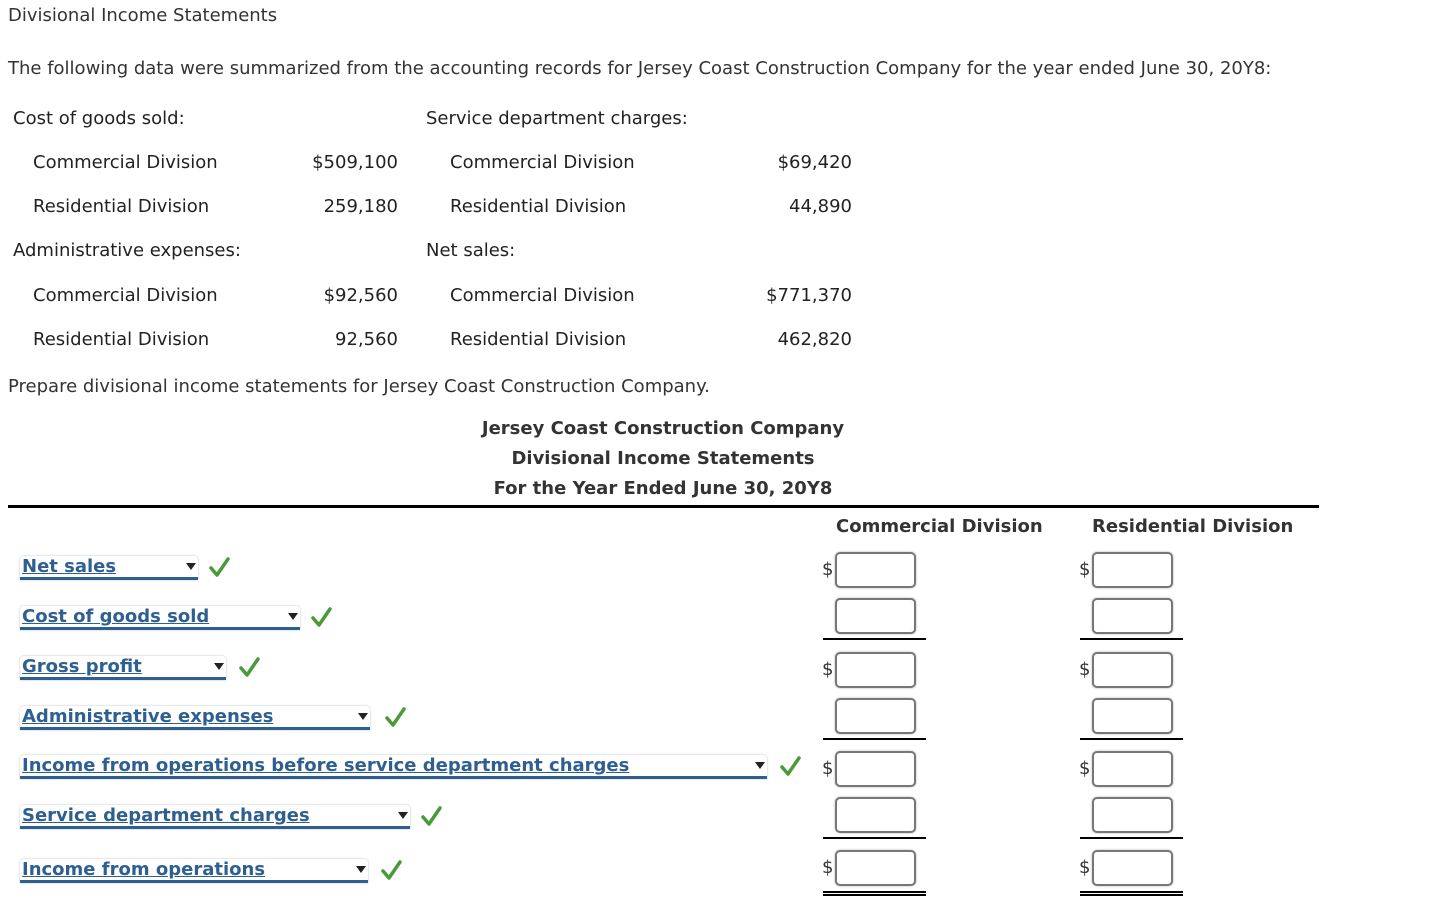 The image size is (1442, 912). What do you see at coordinates (1132, 716) in the screenshot?
I see `residential-admin-expenses-input` at bounding box center [1132, 716].